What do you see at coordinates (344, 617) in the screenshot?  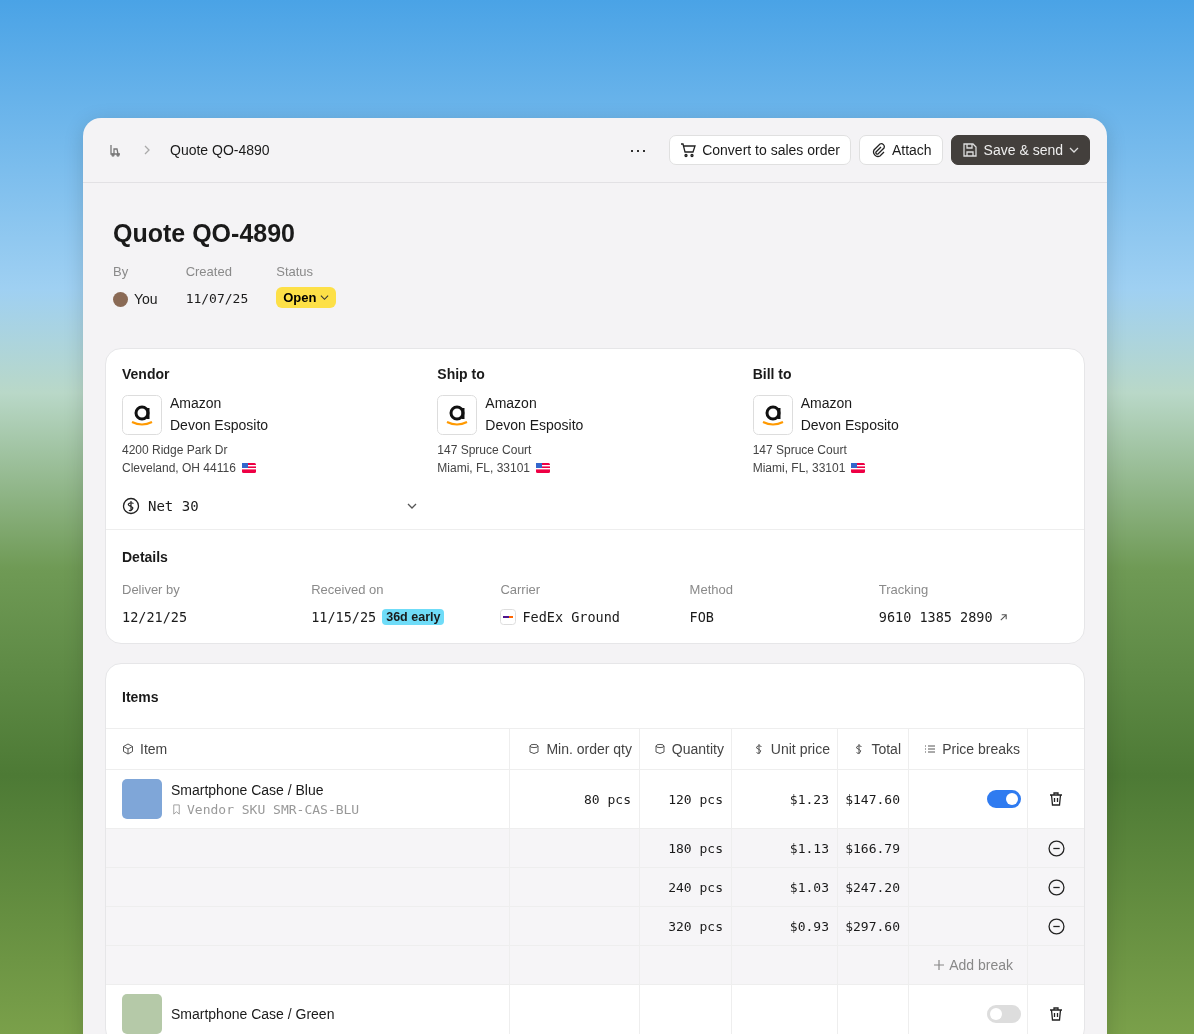 I see `field-value: 11/15/25` at bounding box center [344, 617].